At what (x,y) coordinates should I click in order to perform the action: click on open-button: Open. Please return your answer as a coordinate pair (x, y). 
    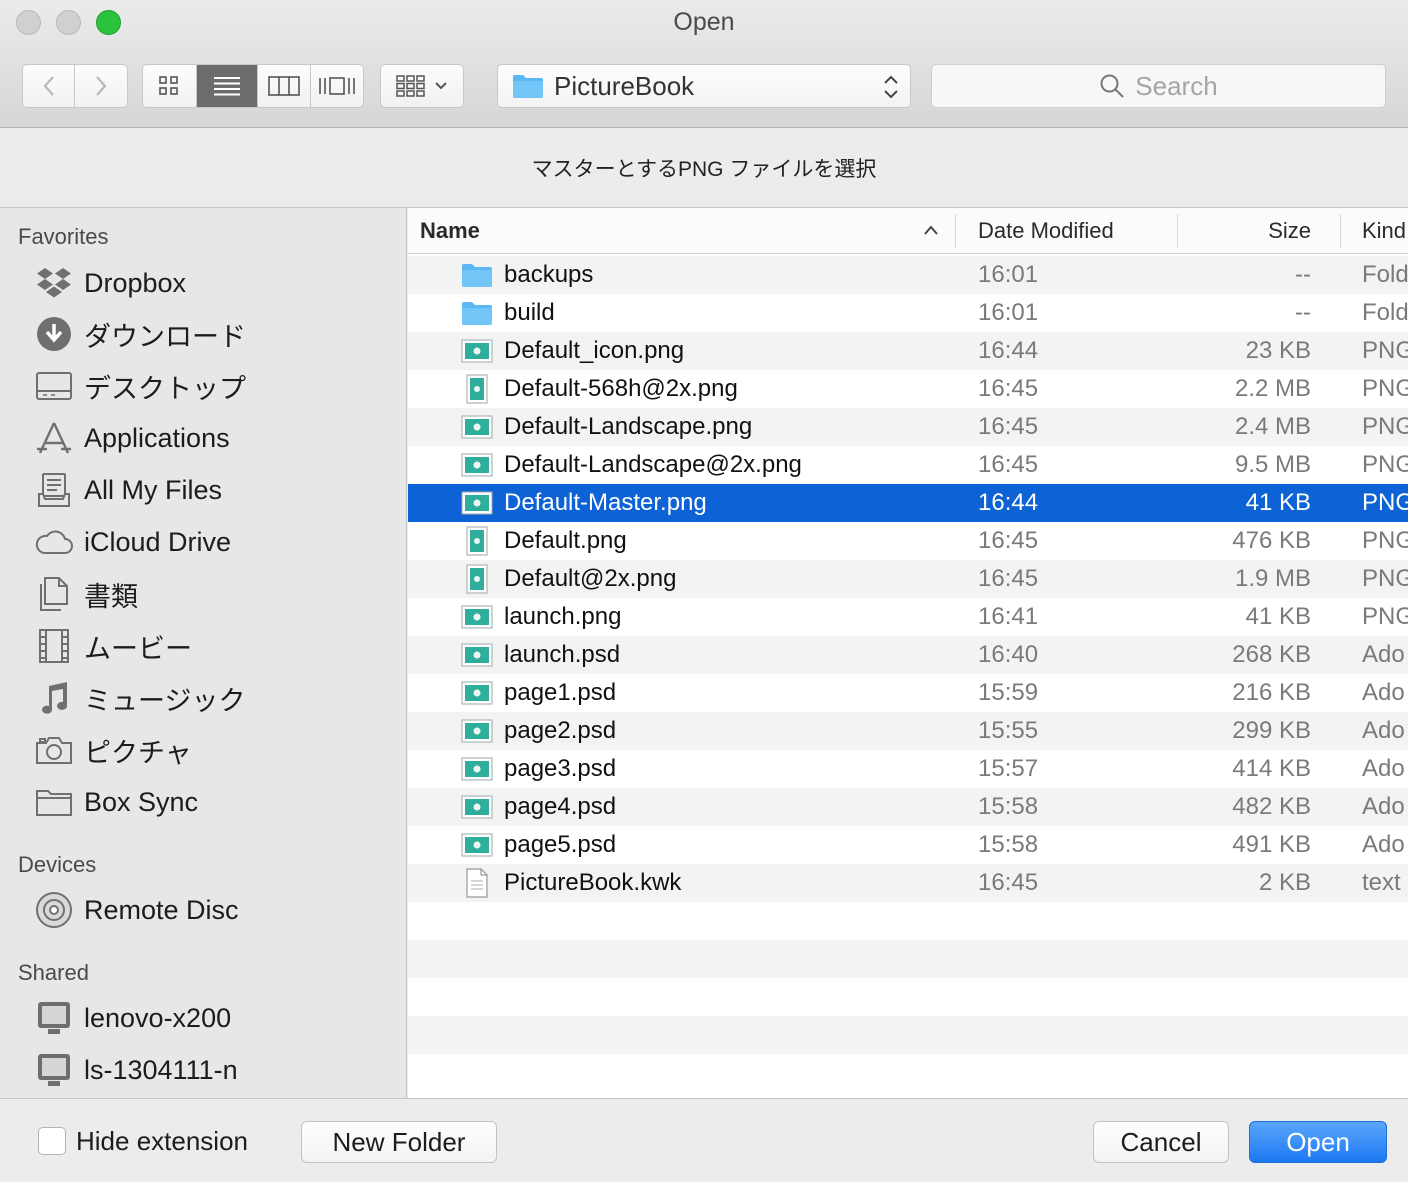
    Looking at the image, I should click on (1318, 1142).